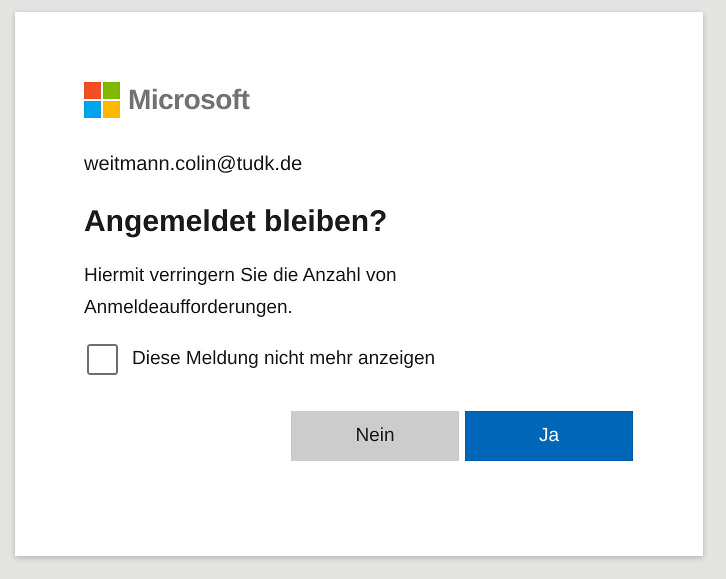 This screenshot has height=579, width=726. What do you see at coordinates (284, 358) in the screenshot?
I see `checkbox-label: Diese Meldung nicht mehr anzeigen` at bounding box center [284, 358].